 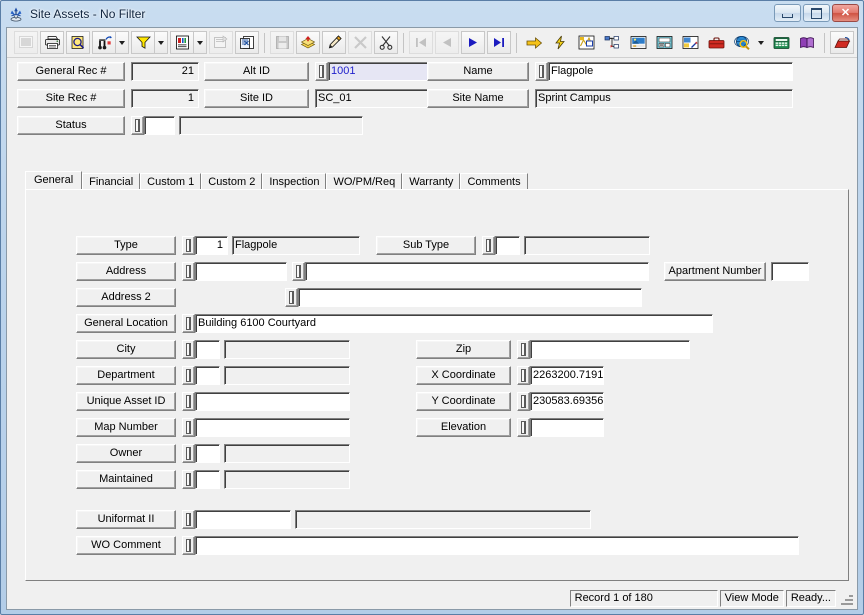 I want to click on city-code-input, so click(x=207, y=349).